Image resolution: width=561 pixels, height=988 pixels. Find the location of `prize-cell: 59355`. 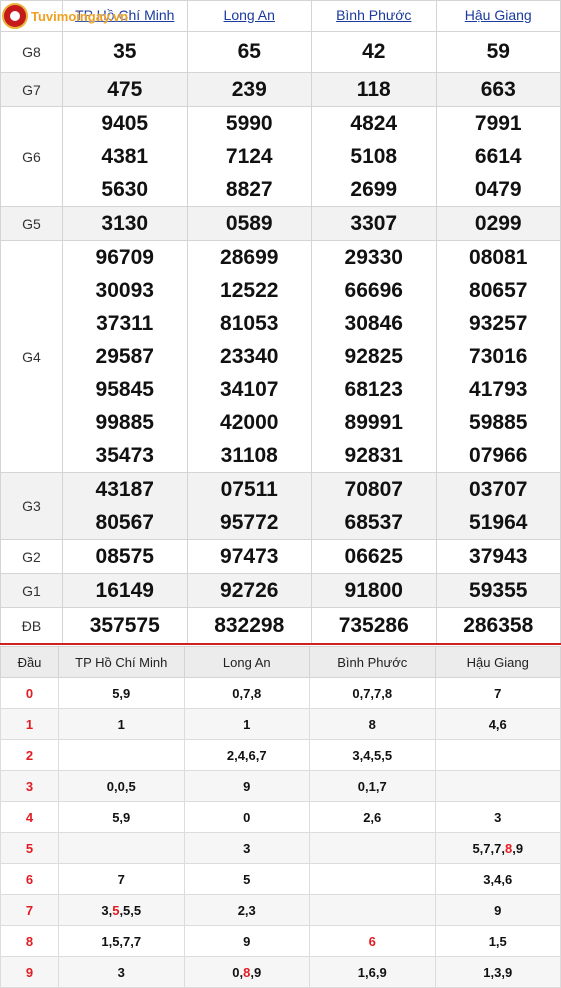

prize-cell: 59355 is located at coordinates (498, 590).